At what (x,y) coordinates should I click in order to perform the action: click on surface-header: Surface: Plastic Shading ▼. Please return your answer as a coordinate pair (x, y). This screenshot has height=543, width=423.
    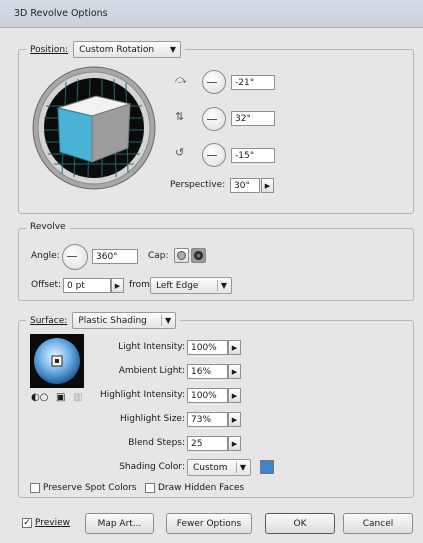
    Looking at the image, I should click on (103, 320).